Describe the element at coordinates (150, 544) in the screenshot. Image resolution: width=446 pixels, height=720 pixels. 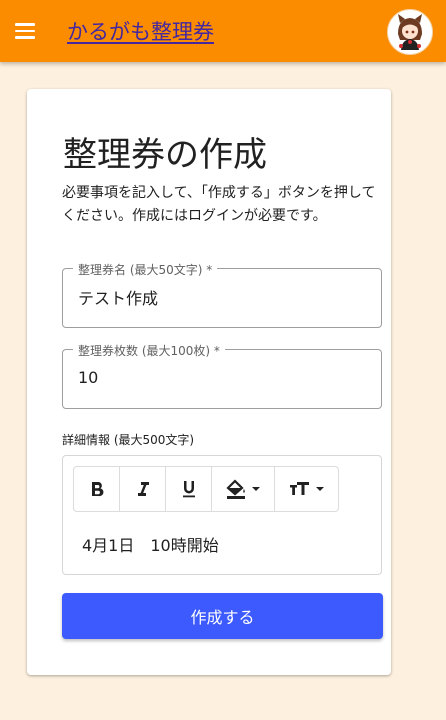
I see `editor-content: 4月1日 10時開始` at that location.